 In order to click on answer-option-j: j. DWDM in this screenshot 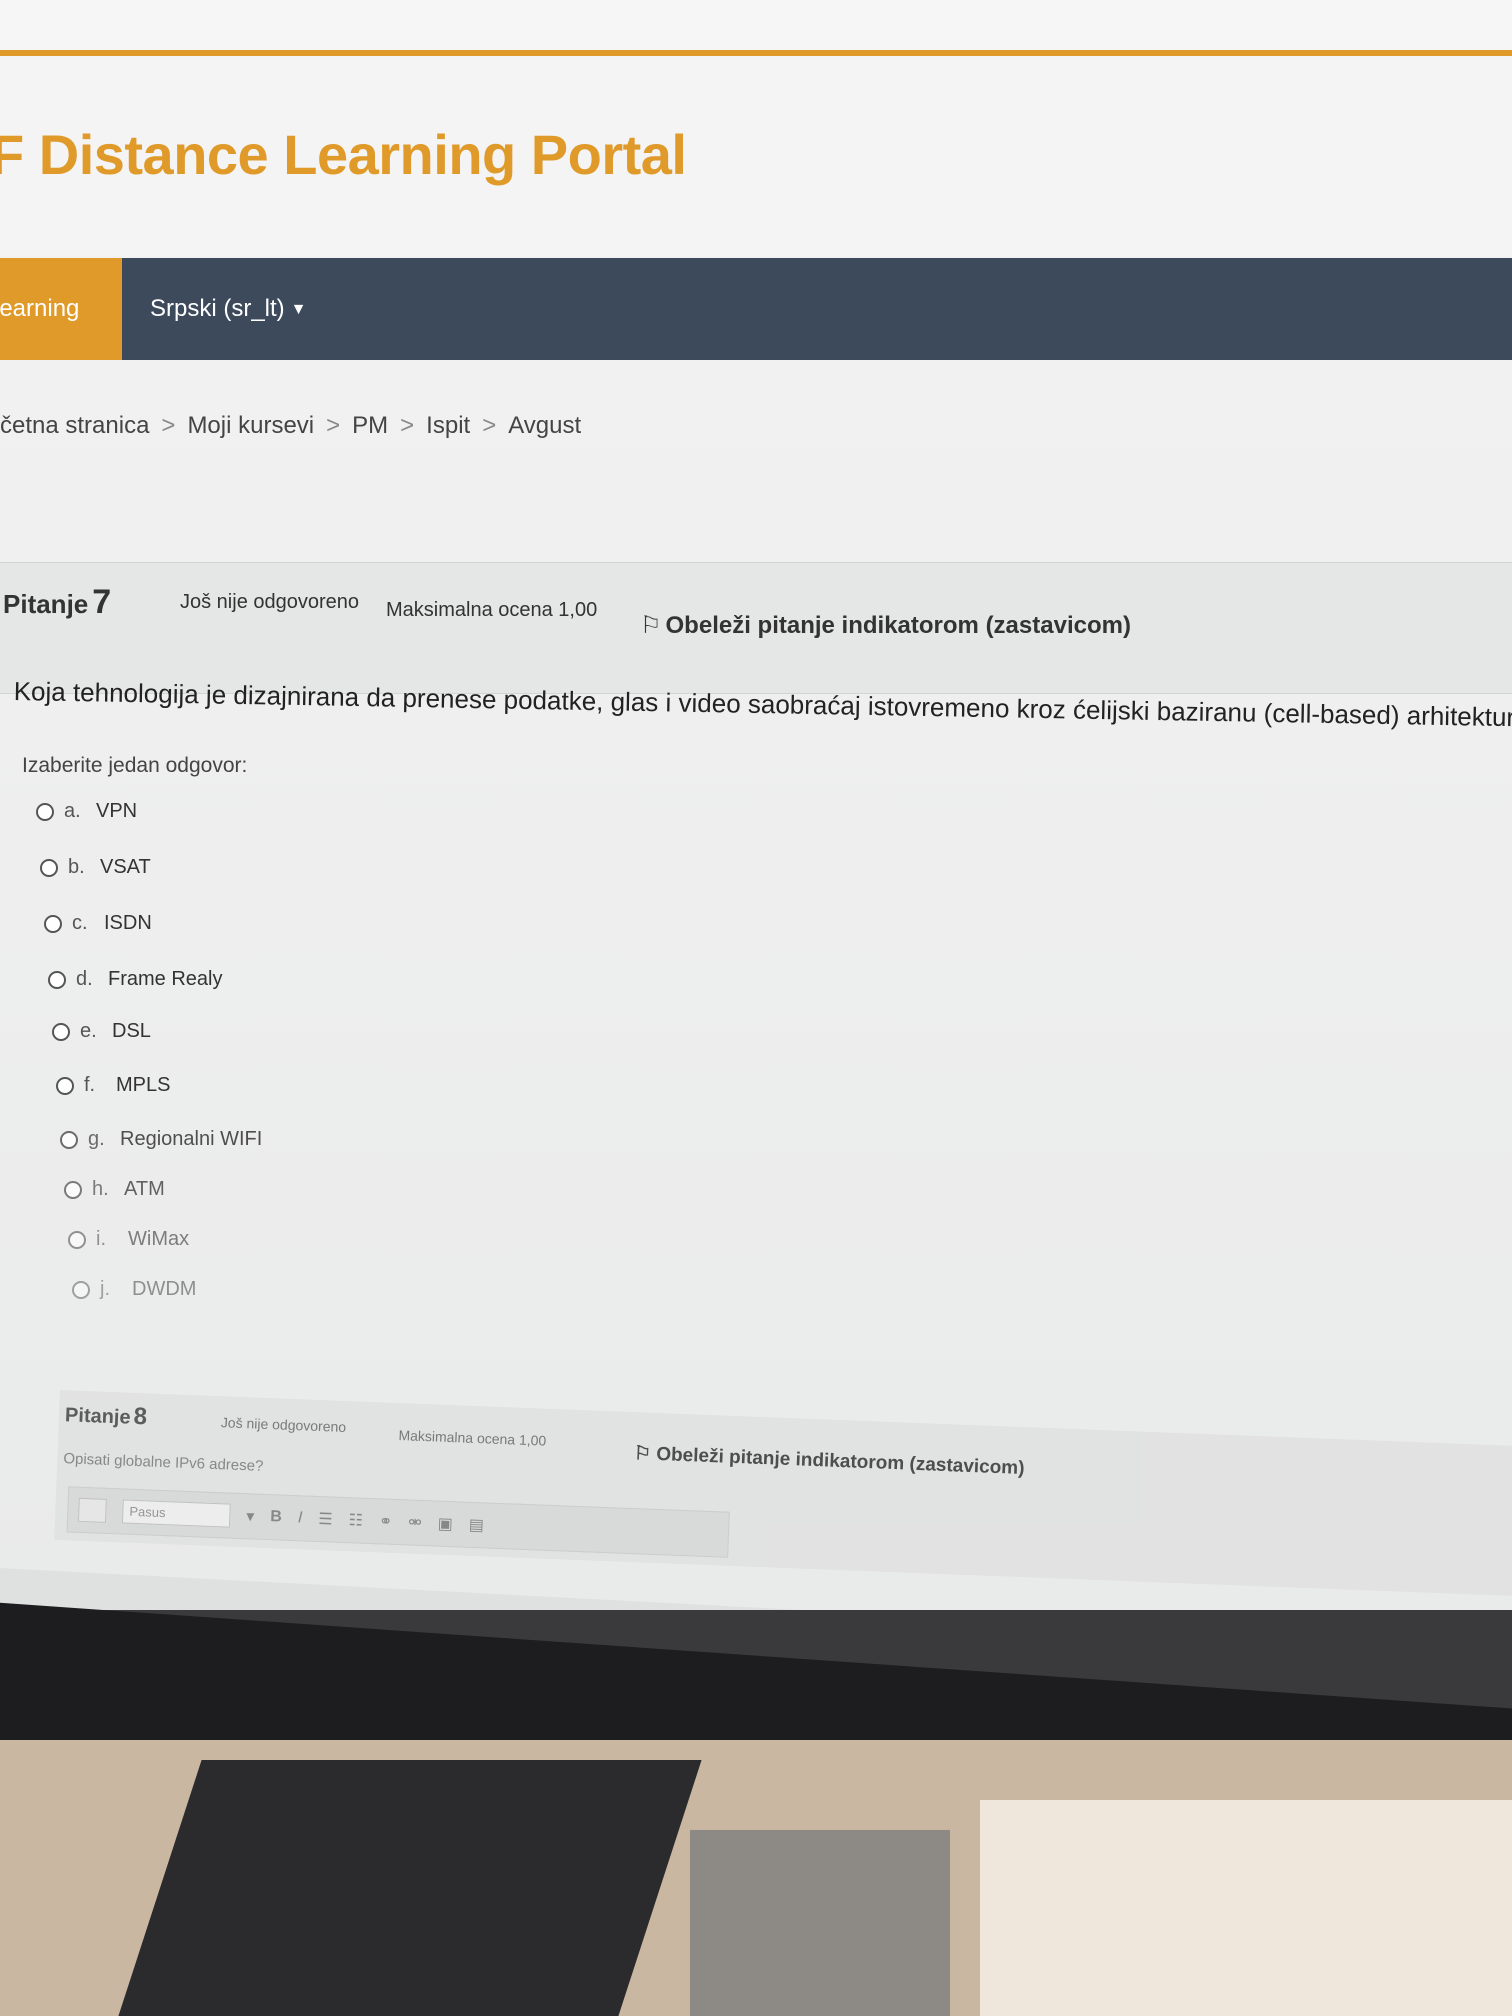, I will do `click(134, 1289)`.